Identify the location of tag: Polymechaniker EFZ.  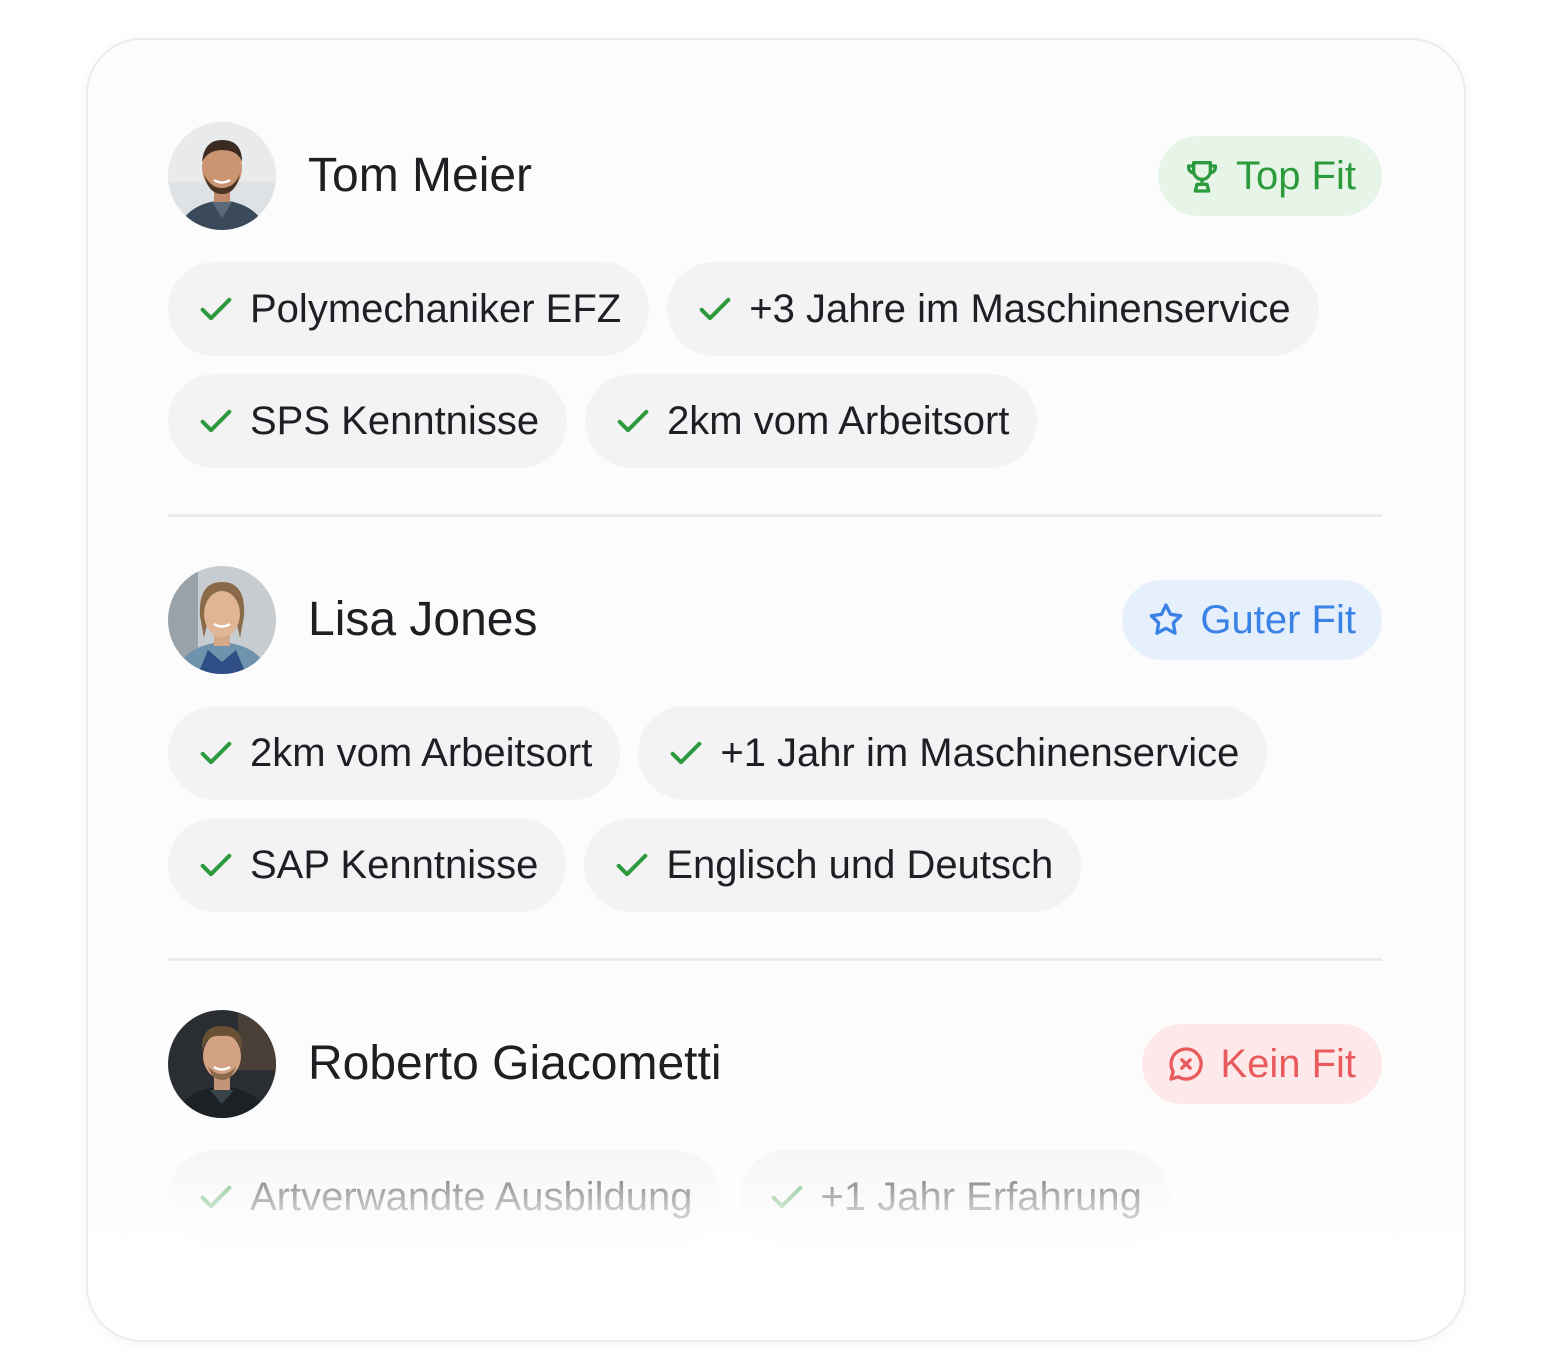
(409, 309).